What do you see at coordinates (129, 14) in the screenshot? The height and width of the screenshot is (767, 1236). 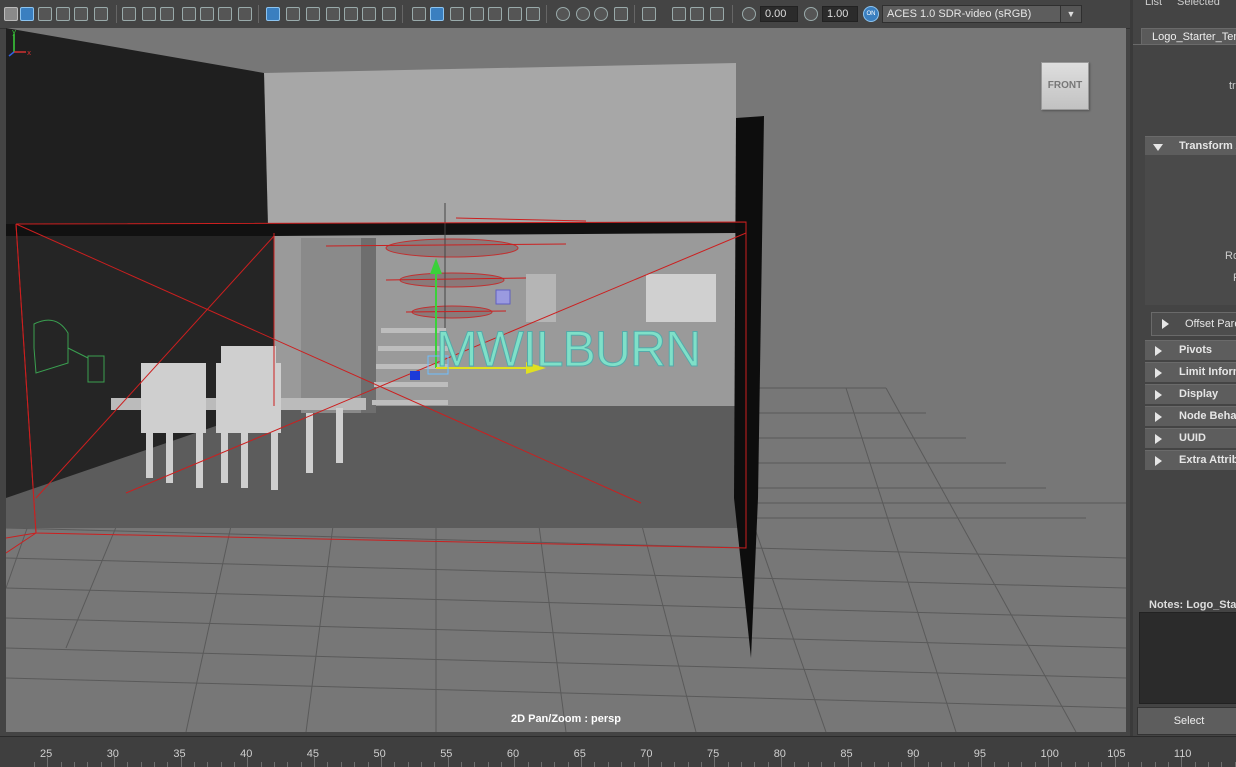 I see `camera-icon` at bounding box center [129, 14].